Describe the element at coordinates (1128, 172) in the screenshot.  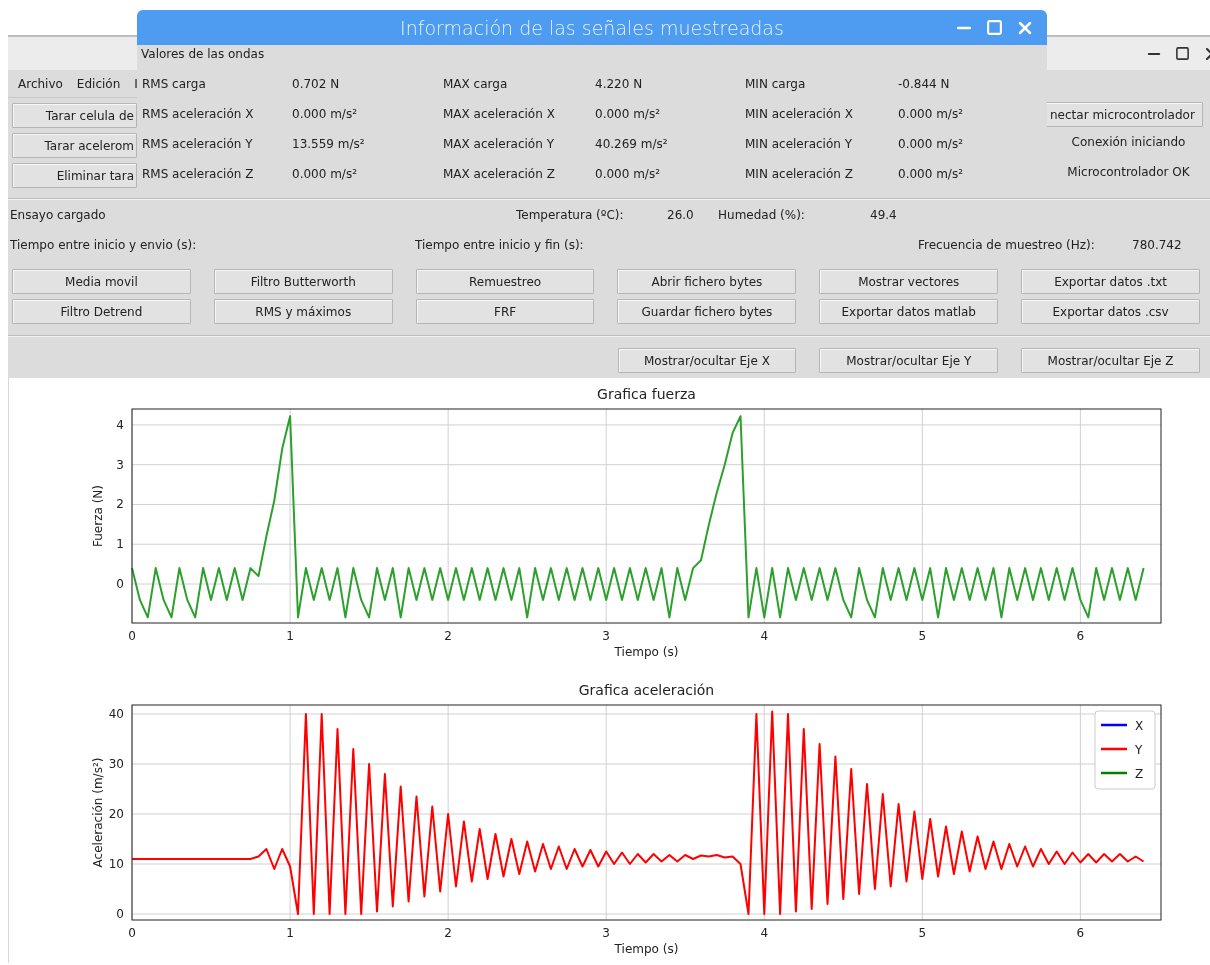
I see `status-label: Microcontrolador OK` at that location.